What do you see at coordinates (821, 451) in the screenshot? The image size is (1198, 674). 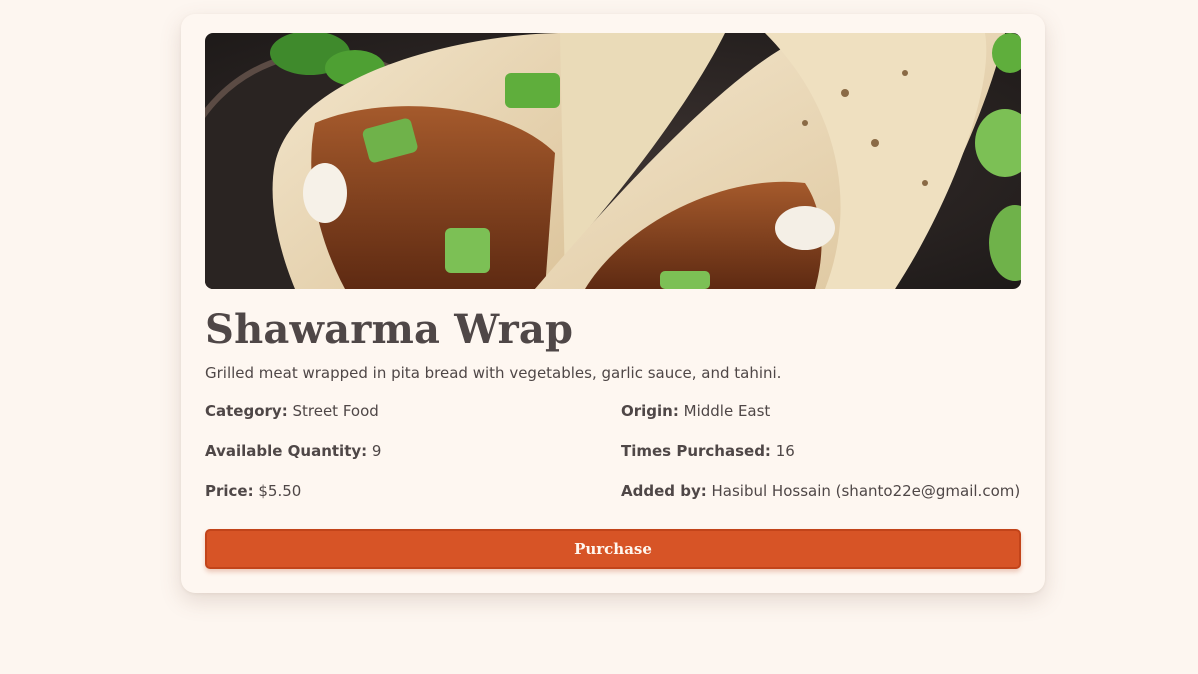 I see `times-purchased-field: Times Purchased: 16` at bounding box center [821, 451].